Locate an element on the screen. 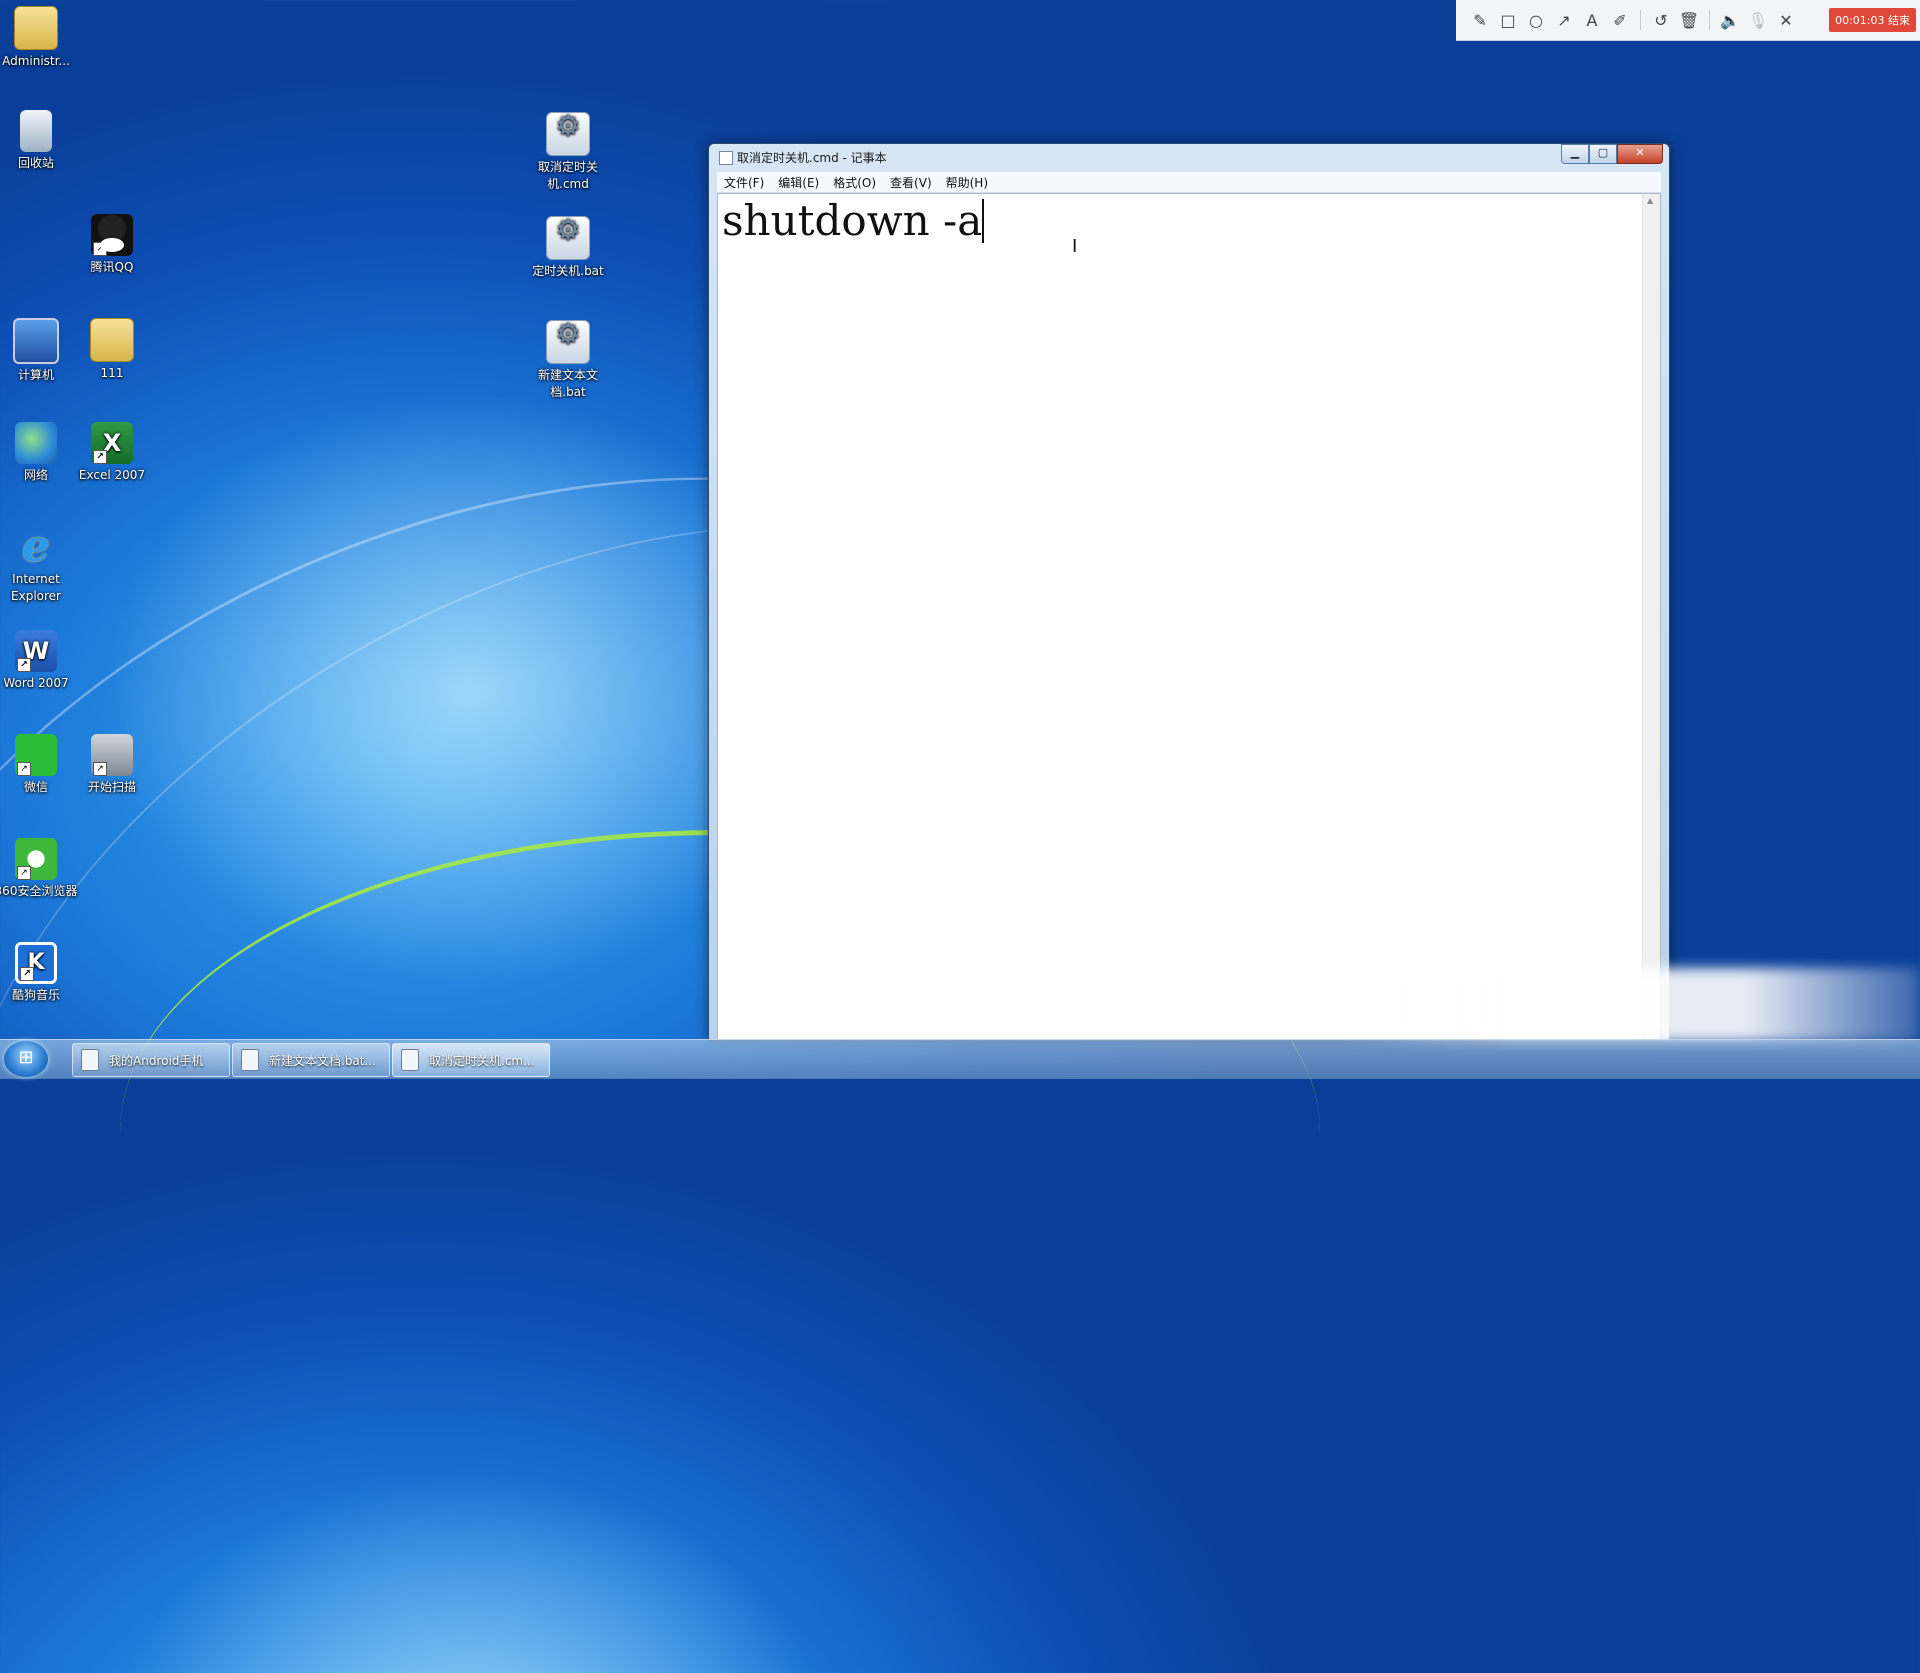 This screenshot has height=1673, width=1920. folder-icon is located at coordinates (112, 340).